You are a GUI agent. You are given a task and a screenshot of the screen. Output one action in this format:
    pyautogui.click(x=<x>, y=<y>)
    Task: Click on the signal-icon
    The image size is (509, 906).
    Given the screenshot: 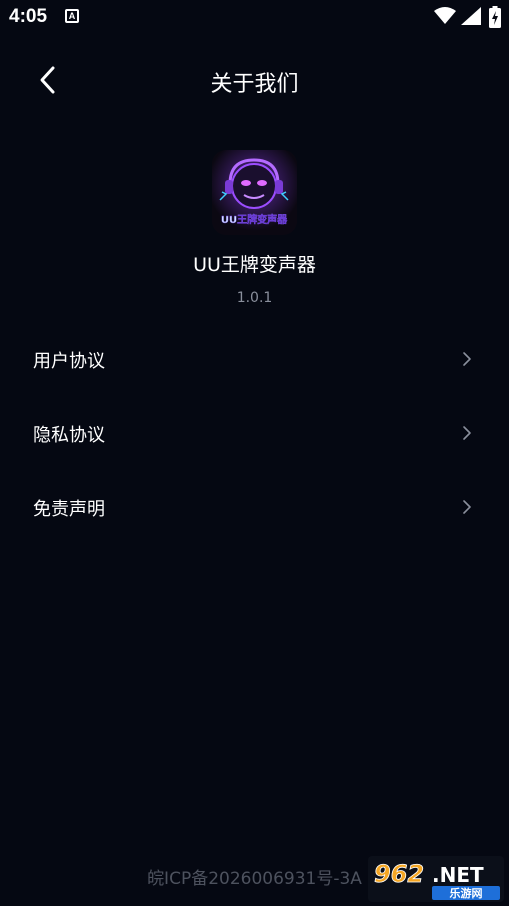 What is the action you would take?
    pyautogui.click(x=471, y=16)
    